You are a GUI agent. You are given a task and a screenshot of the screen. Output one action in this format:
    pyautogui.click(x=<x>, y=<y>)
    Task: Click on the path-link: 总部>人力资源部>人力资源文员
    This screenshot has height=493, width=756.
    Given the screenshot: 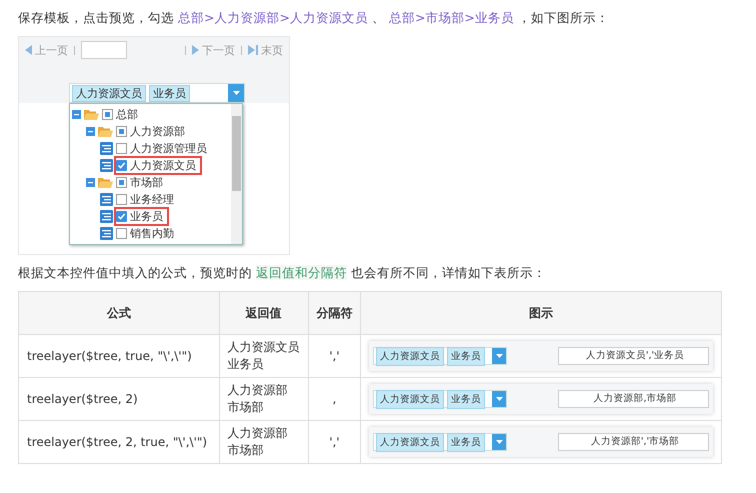 What is the action you would take?
    pyautogui.click(x=273, y=17)
    